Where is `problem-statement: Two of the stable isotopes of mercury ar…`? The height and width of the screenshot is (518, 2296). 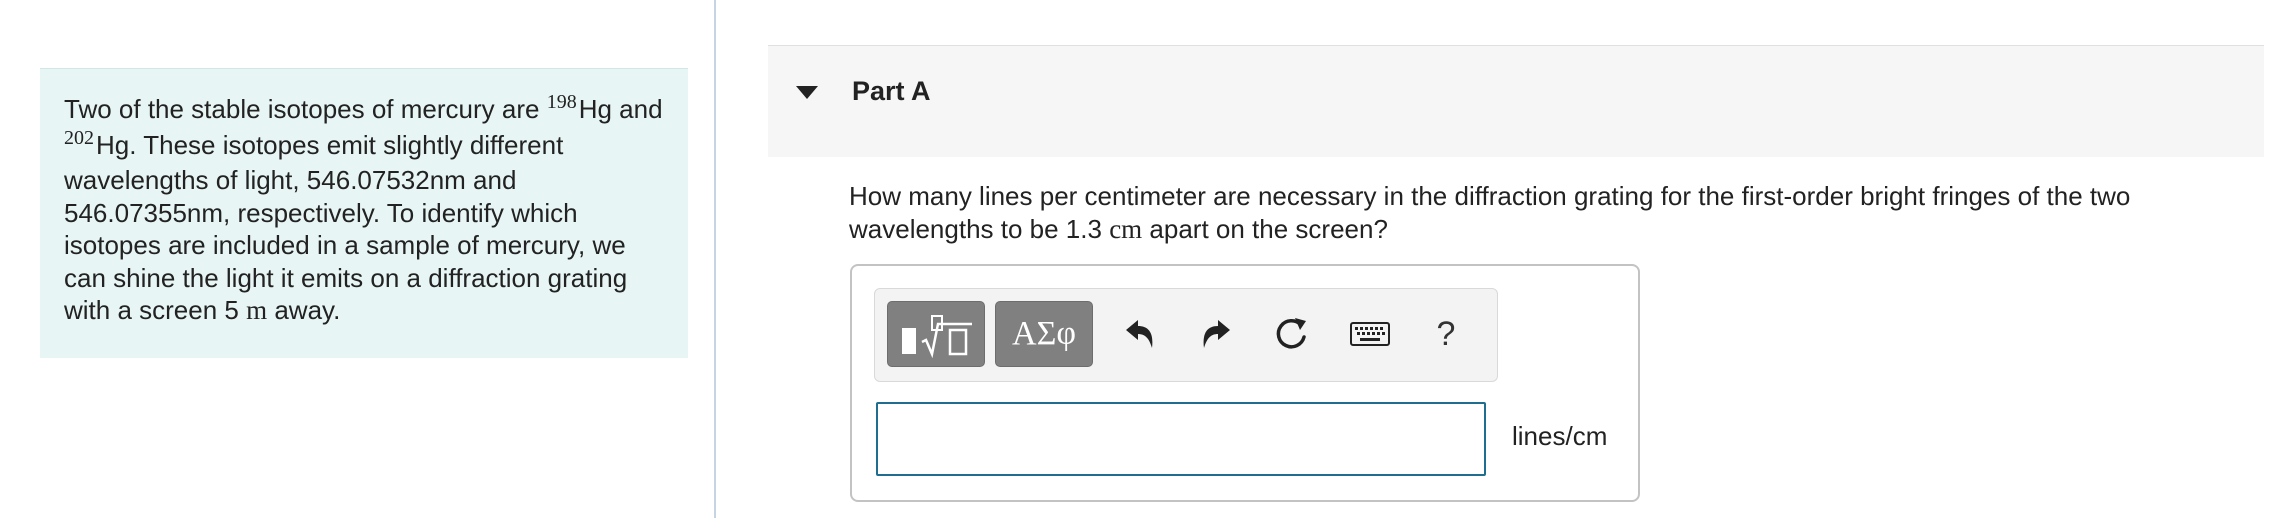 problem-statement: Two of the stable isotopes of mercury ar… is located at coordinates (366, 209).